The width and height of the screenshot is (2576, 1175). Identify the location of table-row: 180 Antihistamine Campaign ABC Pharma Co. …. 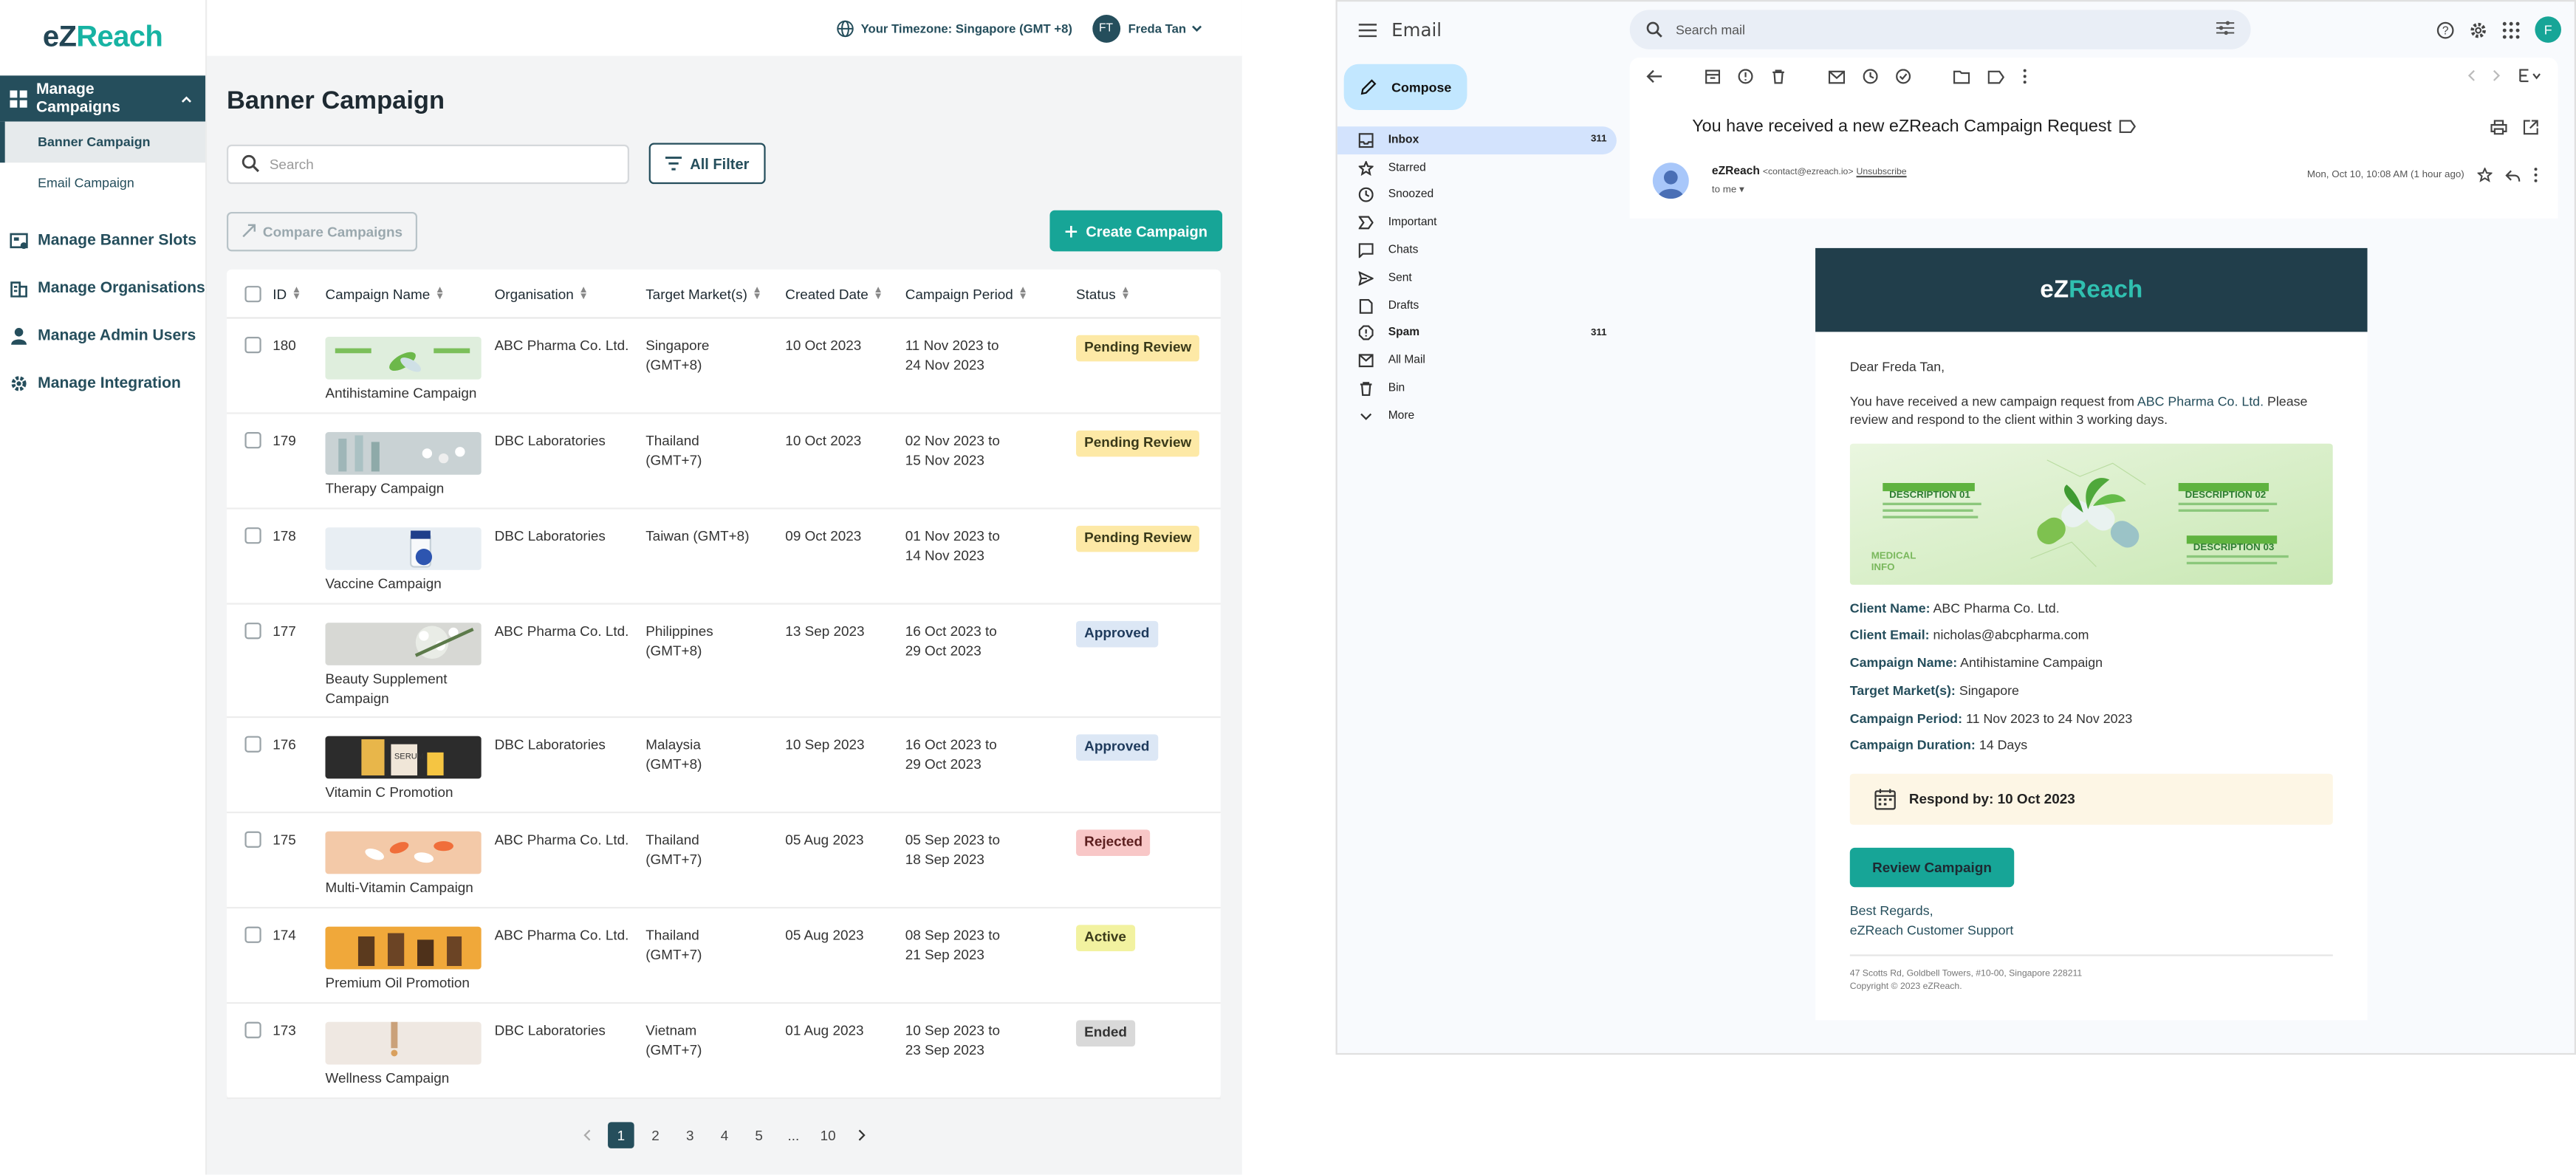
(723, 366).